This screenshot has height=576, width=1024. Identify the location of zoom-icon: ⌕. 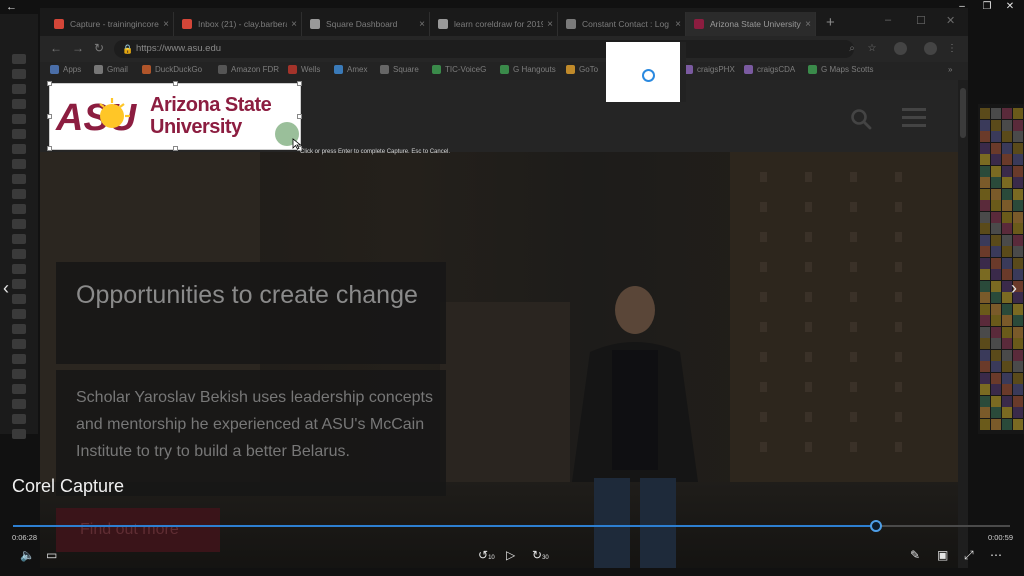
(852, 49).